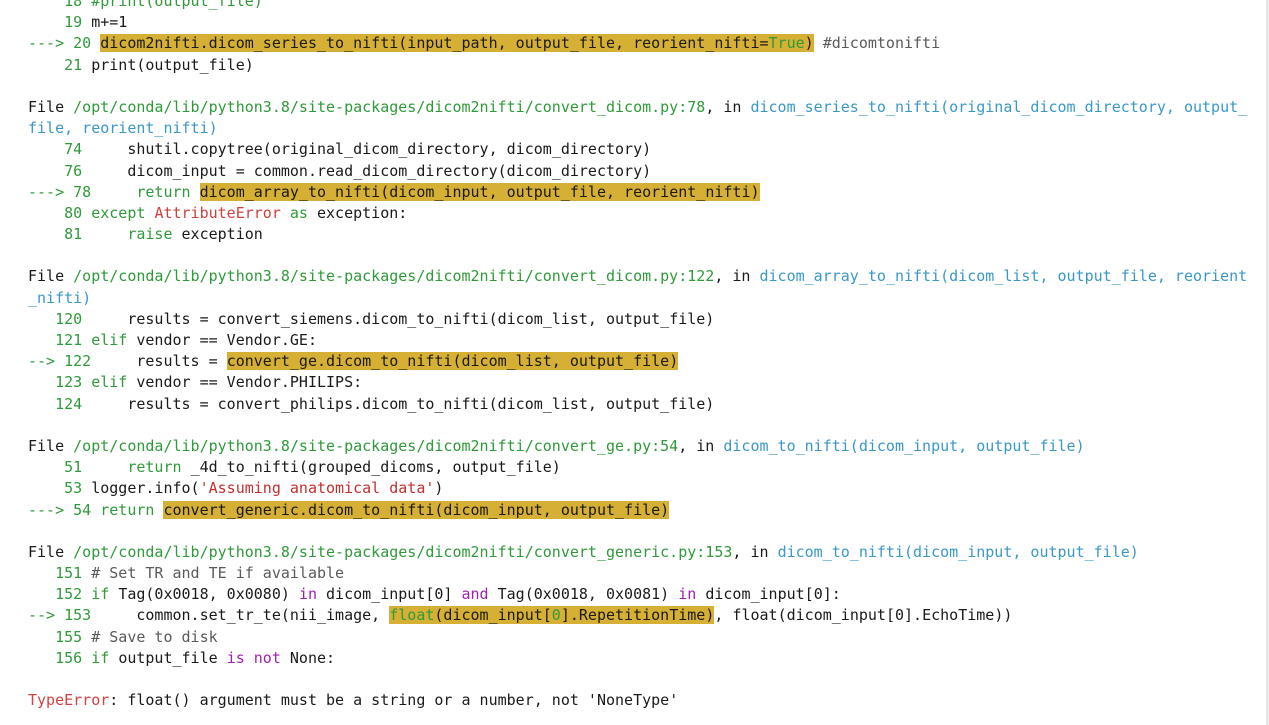 The width and height of the screenshot is (1269, 725). Describe the element at coordinates (60, 170) in the screenshot. I see `line-number: 76` at that location.